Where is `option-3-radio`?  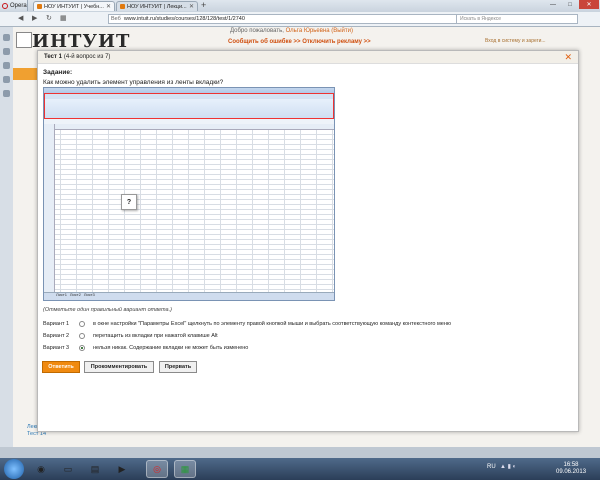 option-3-radio is located at coordinates (82, 347).